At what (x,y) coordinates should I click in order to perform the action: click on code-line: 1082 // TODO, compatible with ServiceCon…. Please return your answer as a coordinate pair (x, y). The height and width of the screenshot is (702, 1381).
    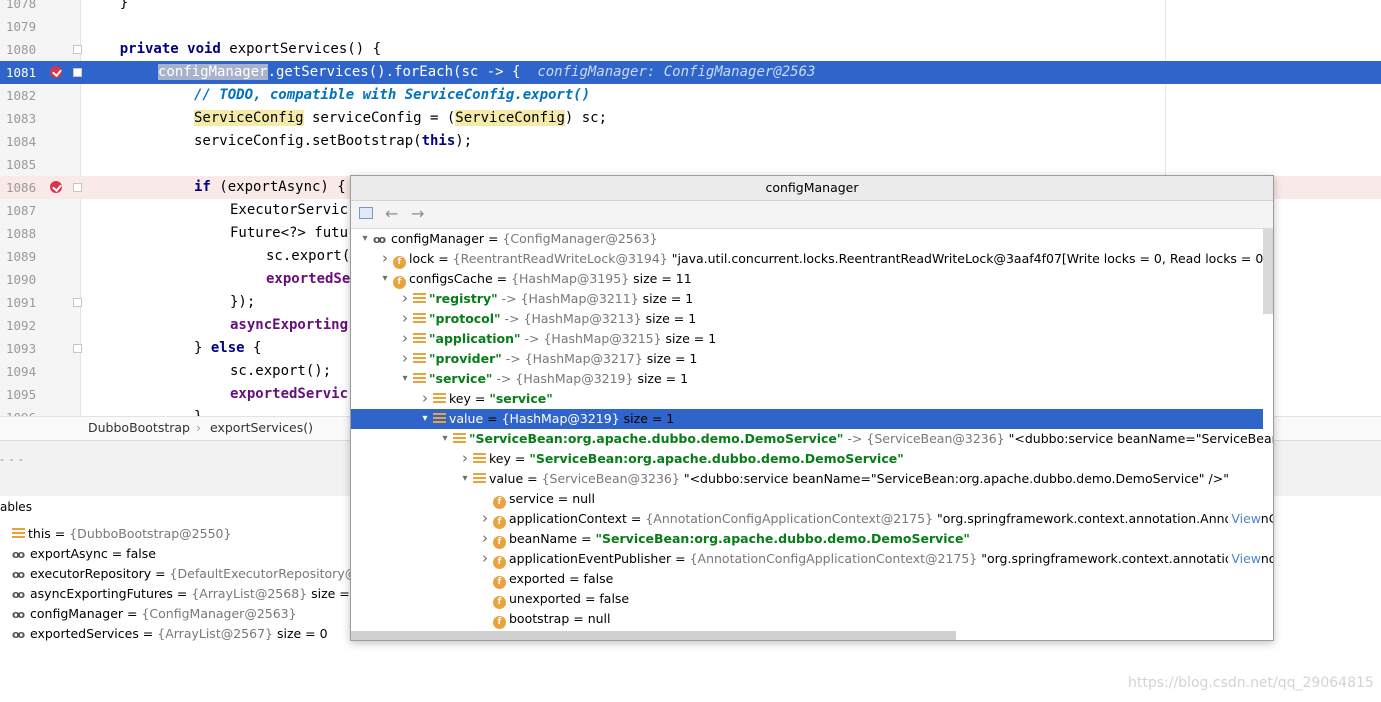
    Looking at the image, I should click on (690, 95).